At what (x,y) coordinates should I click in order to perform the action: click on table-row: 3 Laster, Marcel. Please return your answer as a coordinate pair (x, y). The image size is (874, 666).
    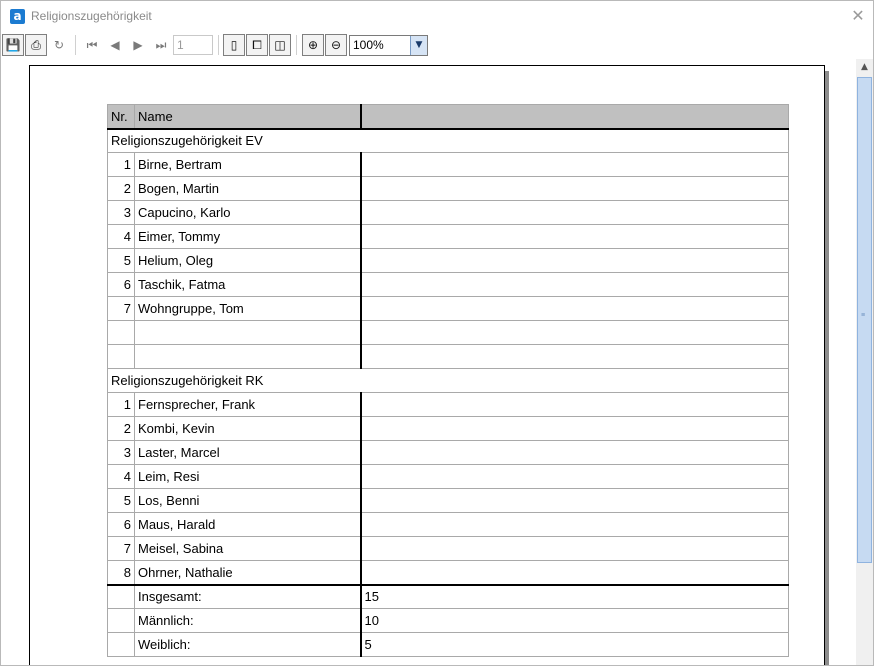
    Looking at the image, I should click on (448, 452).